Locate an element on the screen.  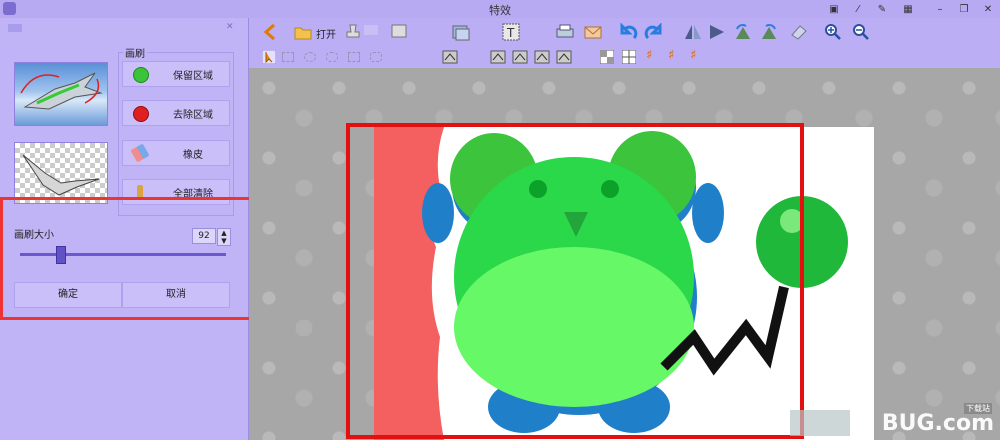
zoom-out-icon is located at coordinates (861, 32).